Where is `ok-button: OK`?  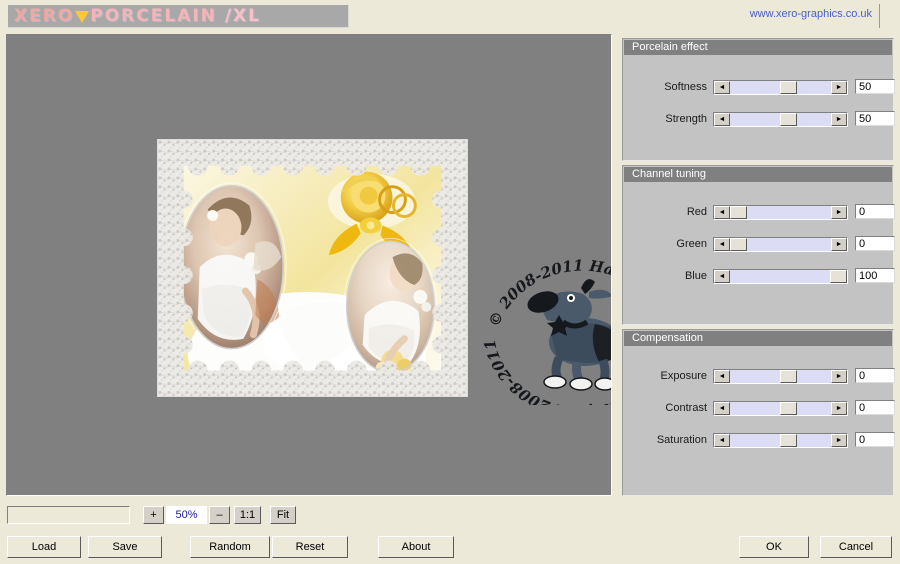
ok-button: OK is located at coordinates (774, 547).